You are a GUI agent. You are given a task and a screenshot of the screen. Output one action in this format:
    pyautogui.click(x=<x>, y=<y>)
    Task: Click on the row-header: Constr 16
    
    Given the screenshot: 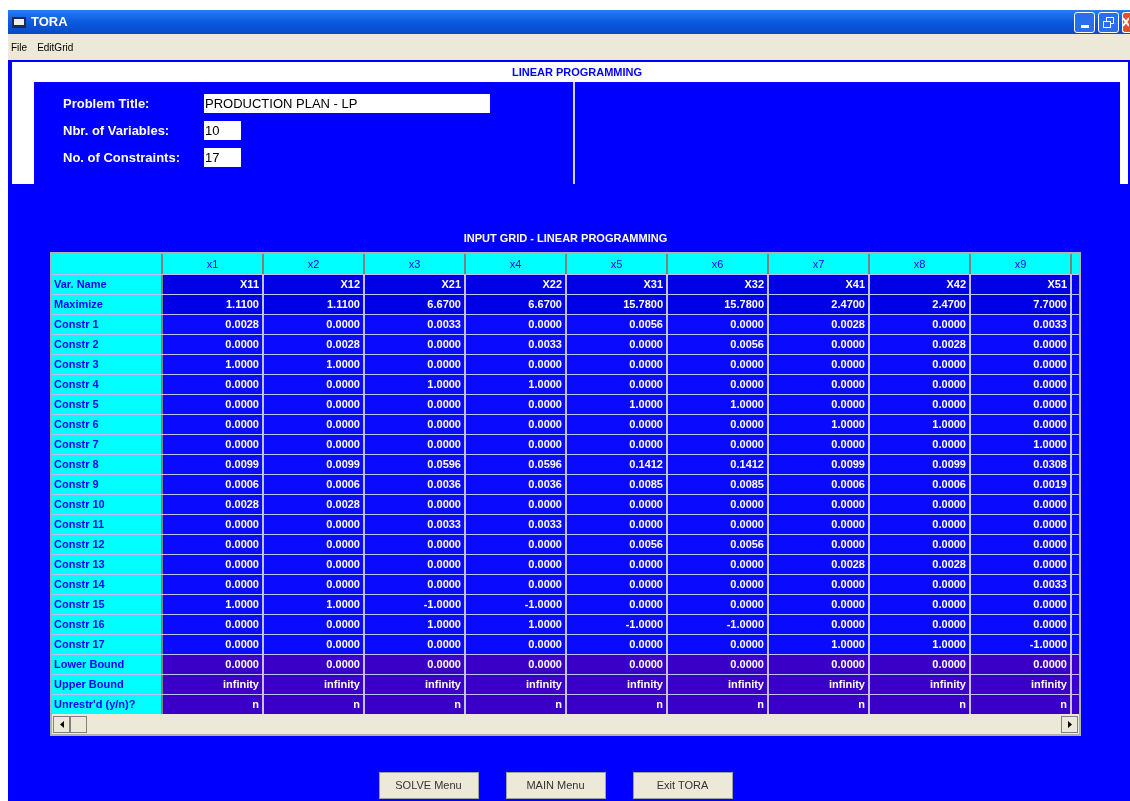 What is the action you would take?
    pyautogui.click(x=107, y=624)
    